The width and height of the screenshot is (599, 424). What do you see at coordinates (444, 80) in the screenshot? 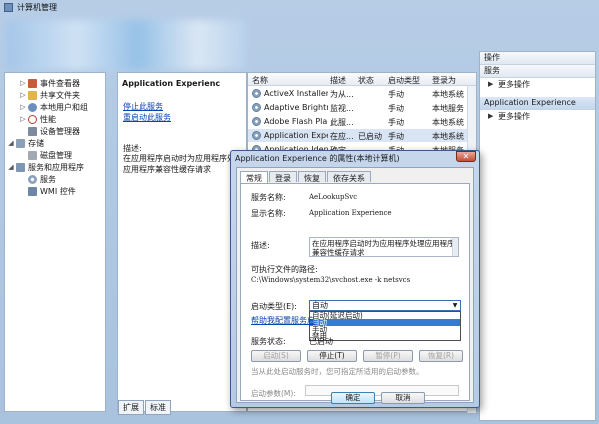
I see `col-header-logon: 登录为` at bounding box center [444, 80].